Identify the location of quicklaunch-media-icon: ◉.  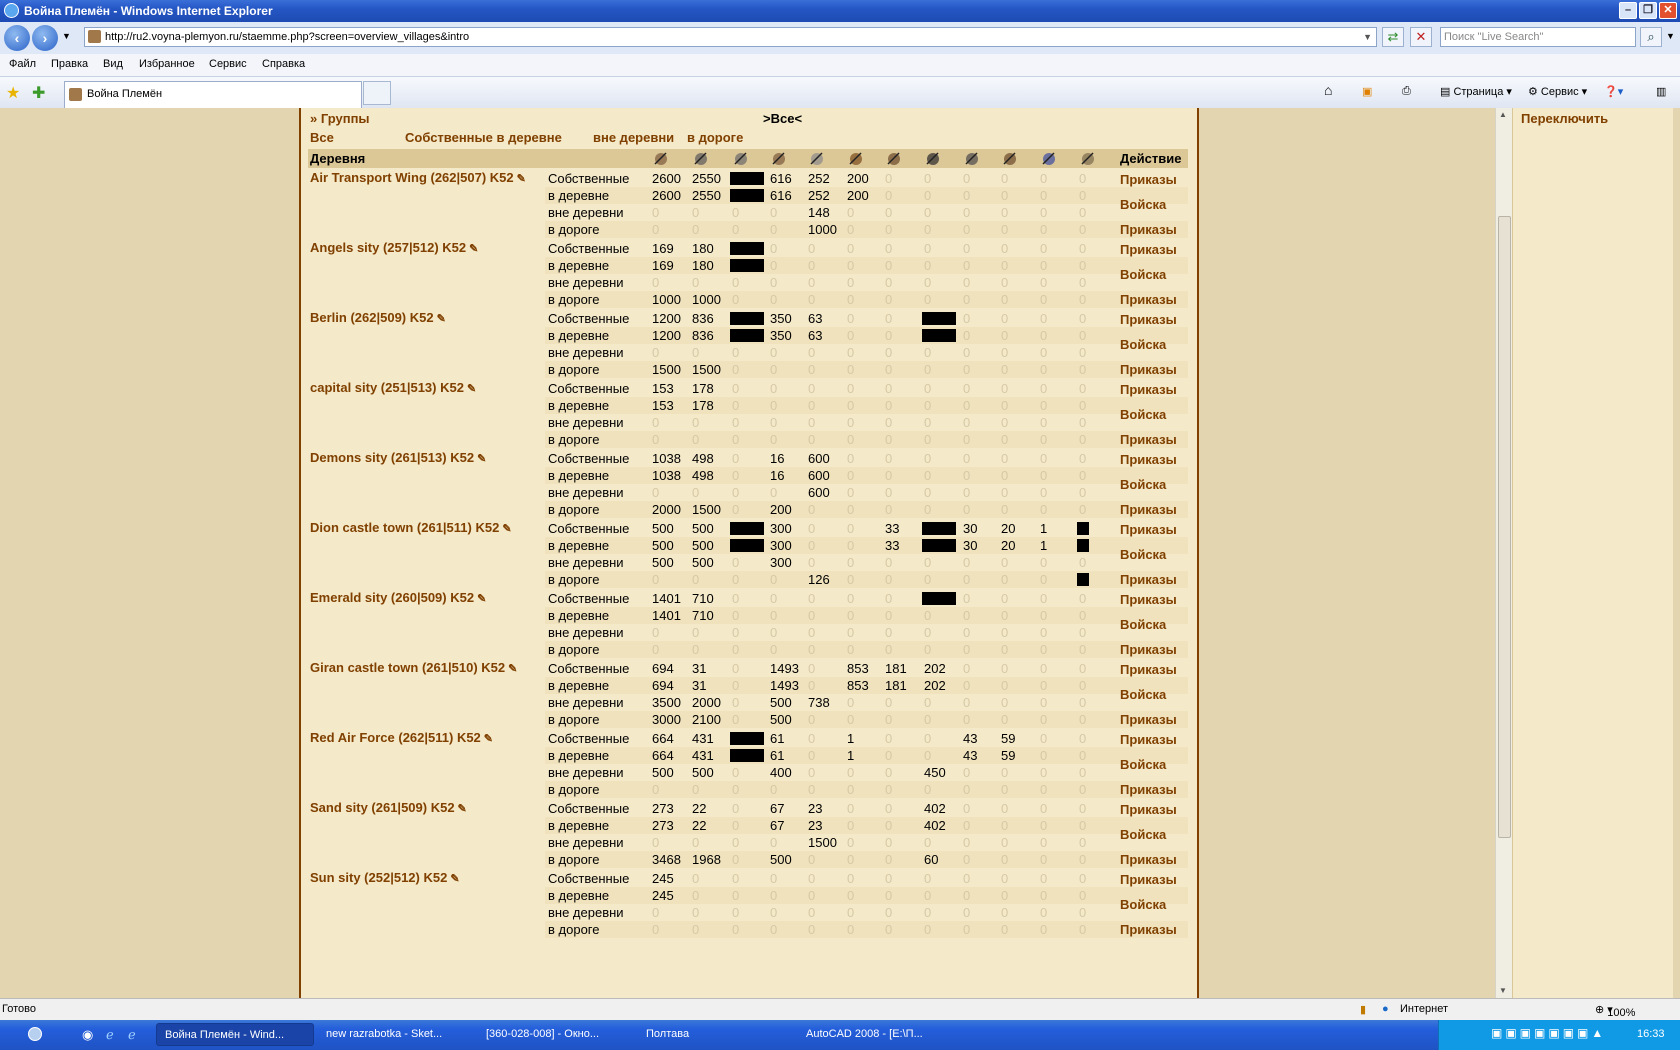
(87, 1035).